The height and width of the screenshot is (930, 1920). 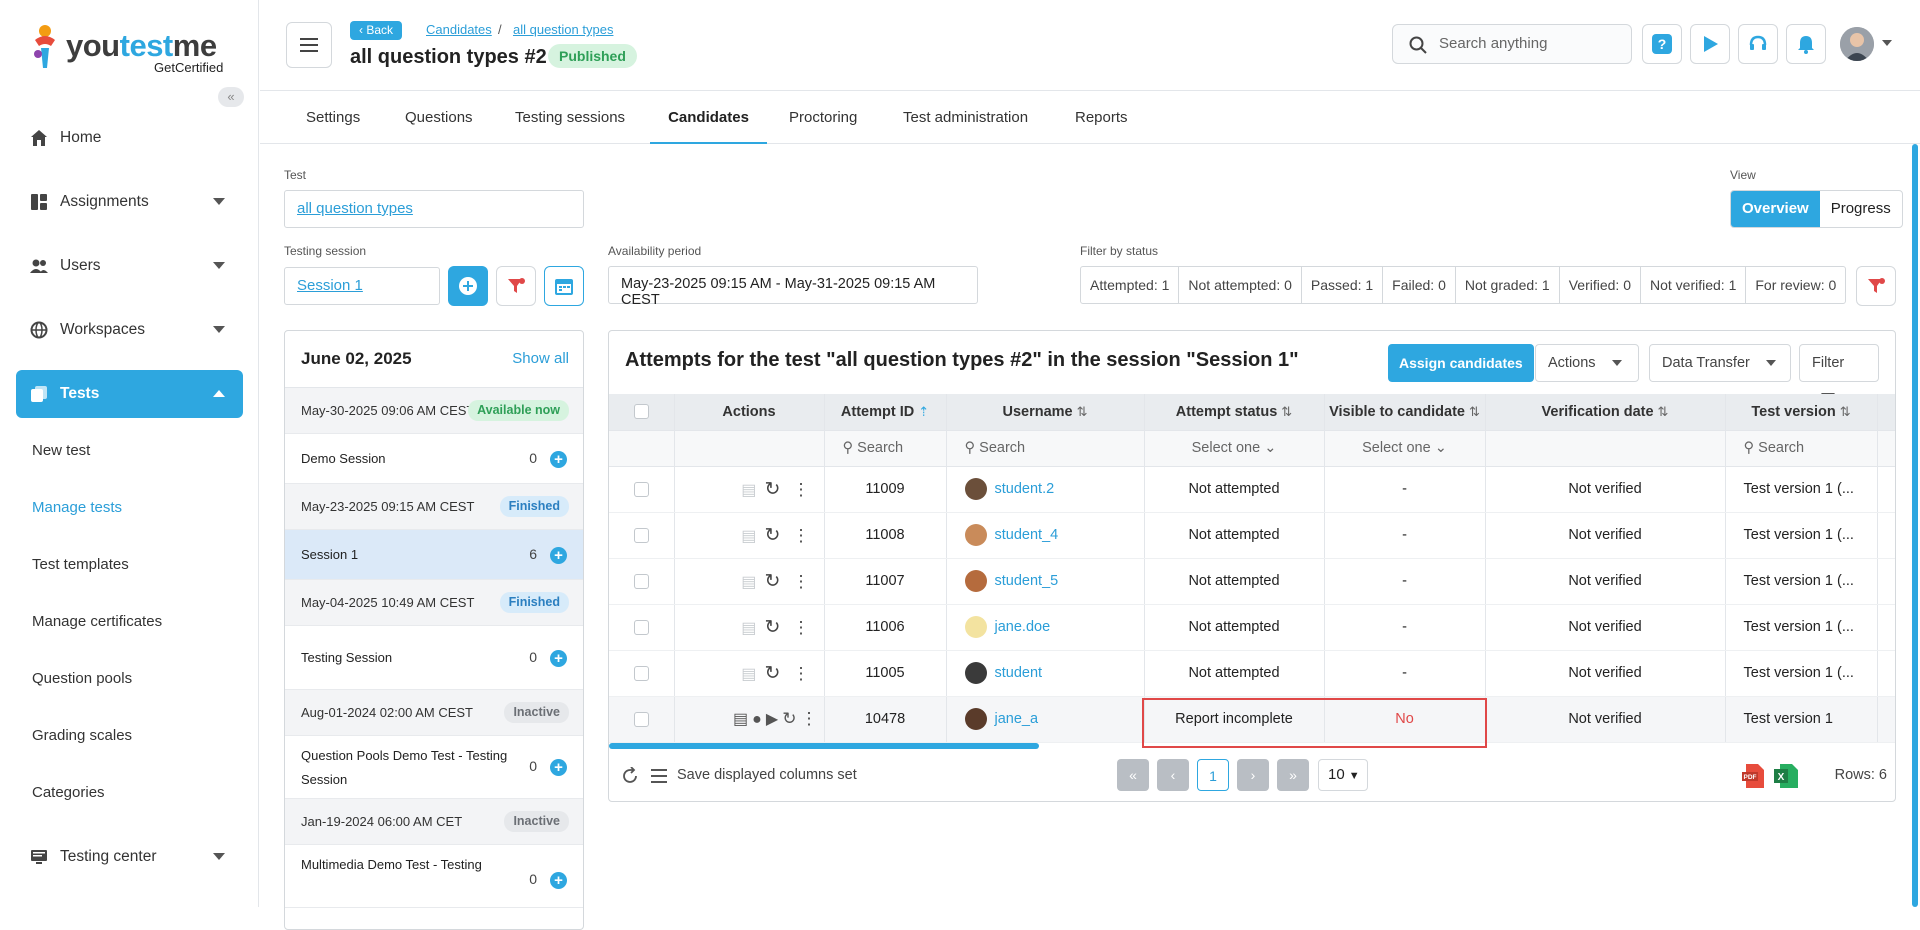 What do you see at coordinates (1710, 44) in the screenshot?
I see `play-button` at bounding box center [1710, 44].